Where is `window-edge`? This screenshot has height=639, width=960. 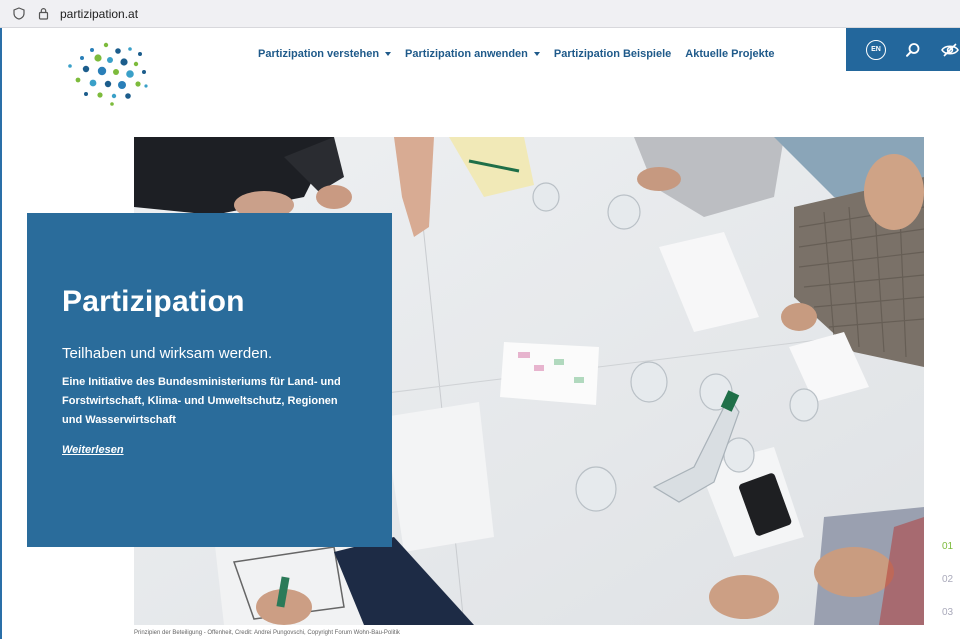 window-edge is located at coordinates (1, 333).